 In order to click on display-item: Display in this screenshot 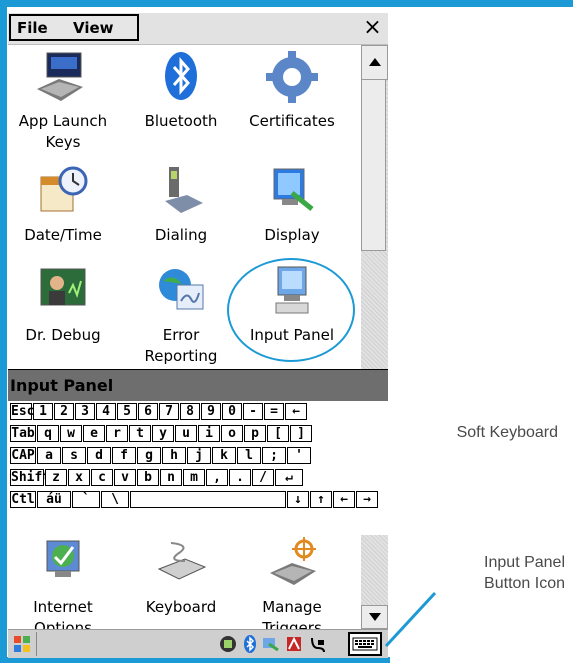, I will do `click(292, 204)`.